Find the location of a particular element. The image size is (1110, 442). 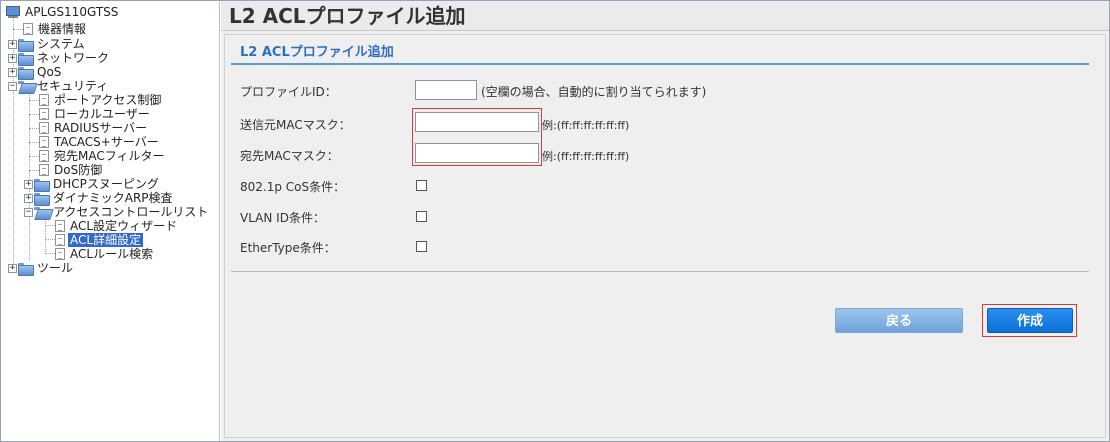

ethertype-condition-label: EtherType条件： is located at coordinates (288, 248).